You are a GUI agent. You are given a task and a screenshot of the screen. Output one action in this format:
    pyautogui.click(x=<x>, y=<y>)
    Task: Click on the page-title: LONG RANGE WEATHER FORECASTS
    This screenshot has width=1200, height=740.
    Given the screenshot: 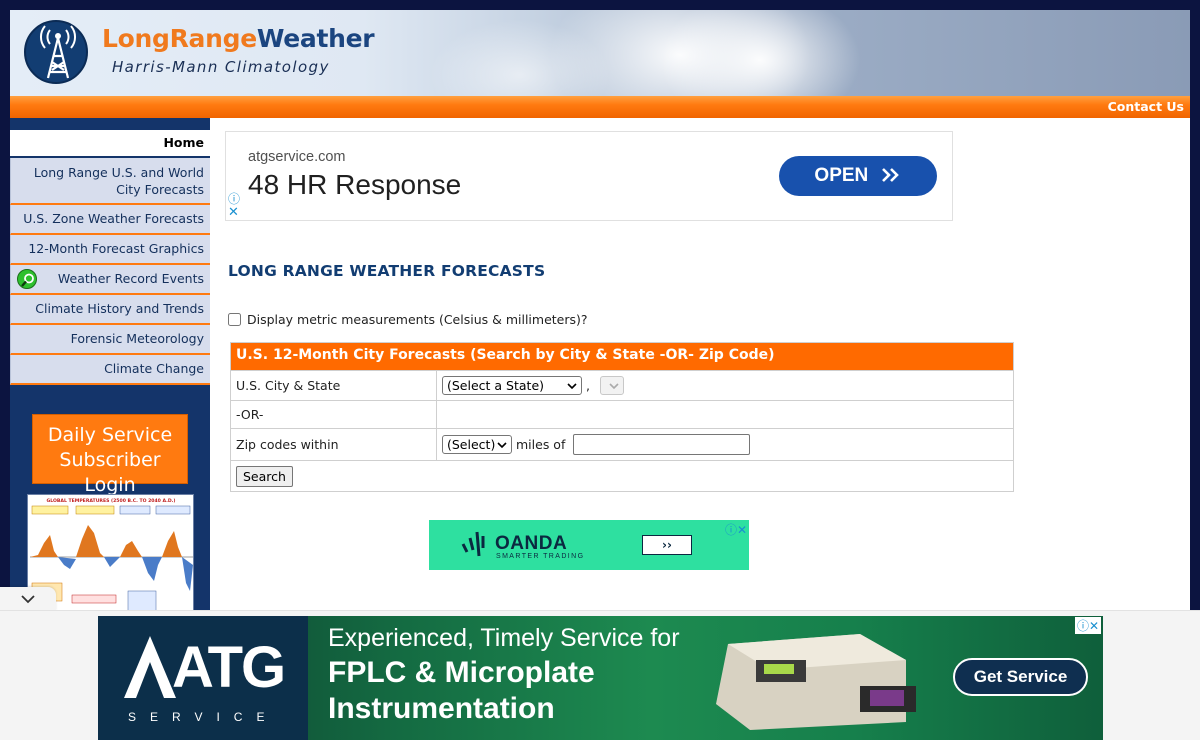 What is the action you would take?
    pyautogui.click(x=387, y=271)
    